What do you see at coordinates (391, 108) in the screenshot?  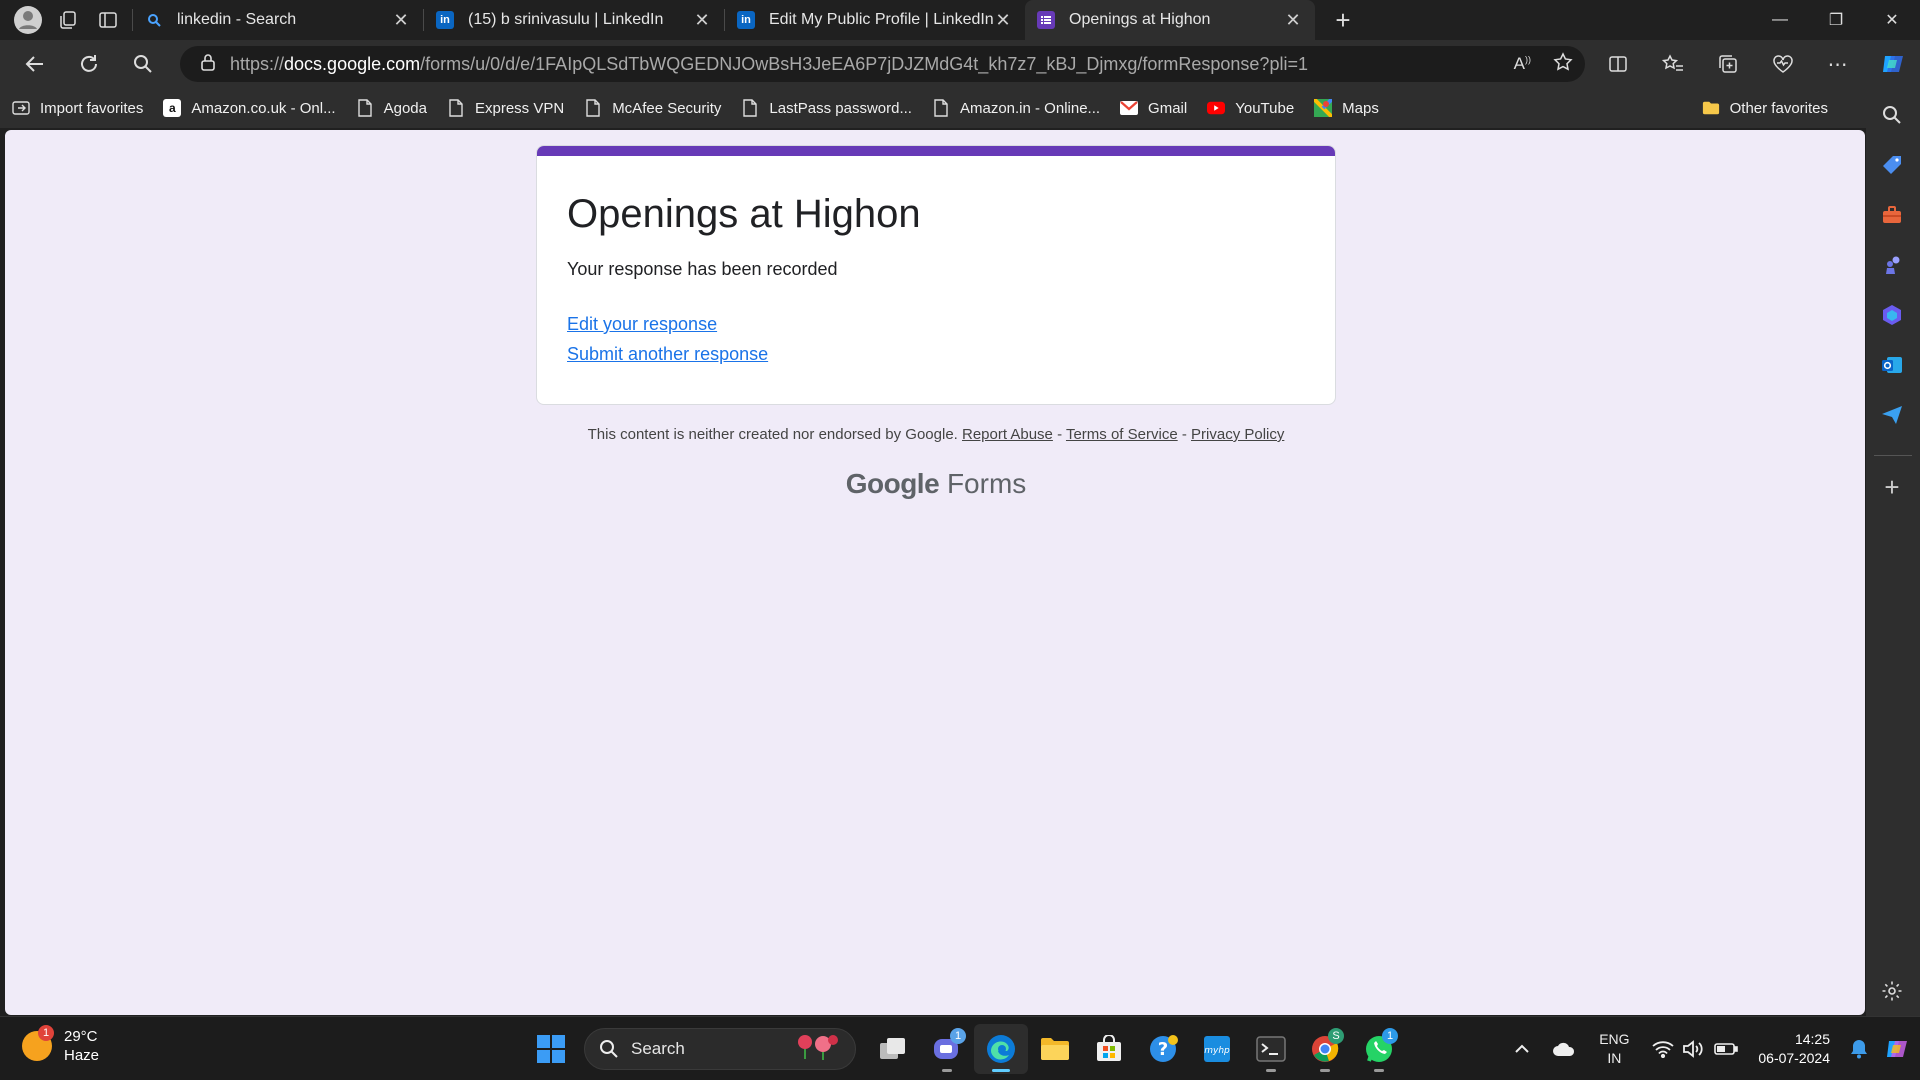 I see `fav-agoda: Agoda` at bounding box center [391, 108].